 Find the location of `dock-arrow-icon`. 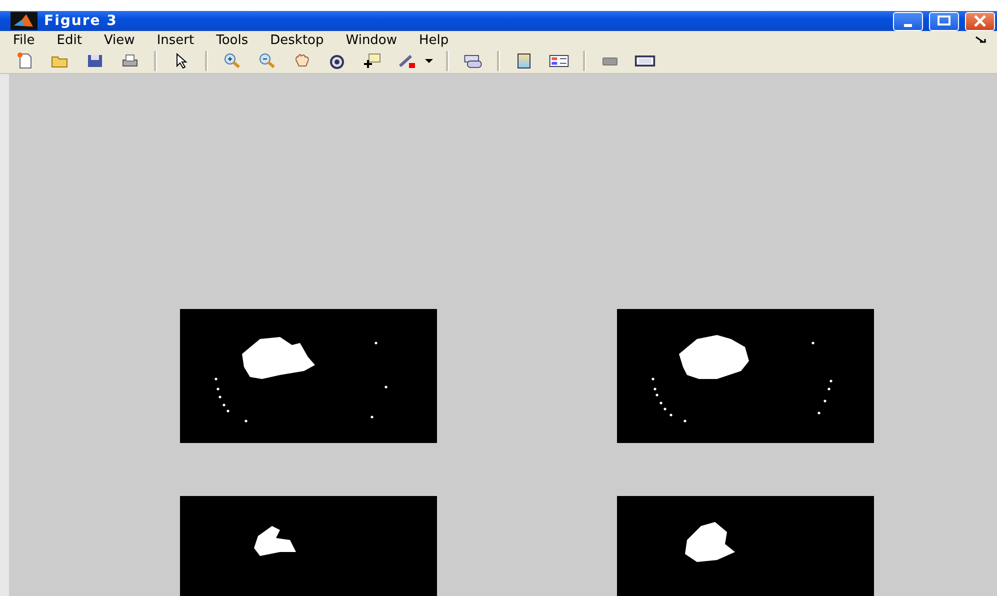

dock-arrow-icon is located at coordinates (981, 40).